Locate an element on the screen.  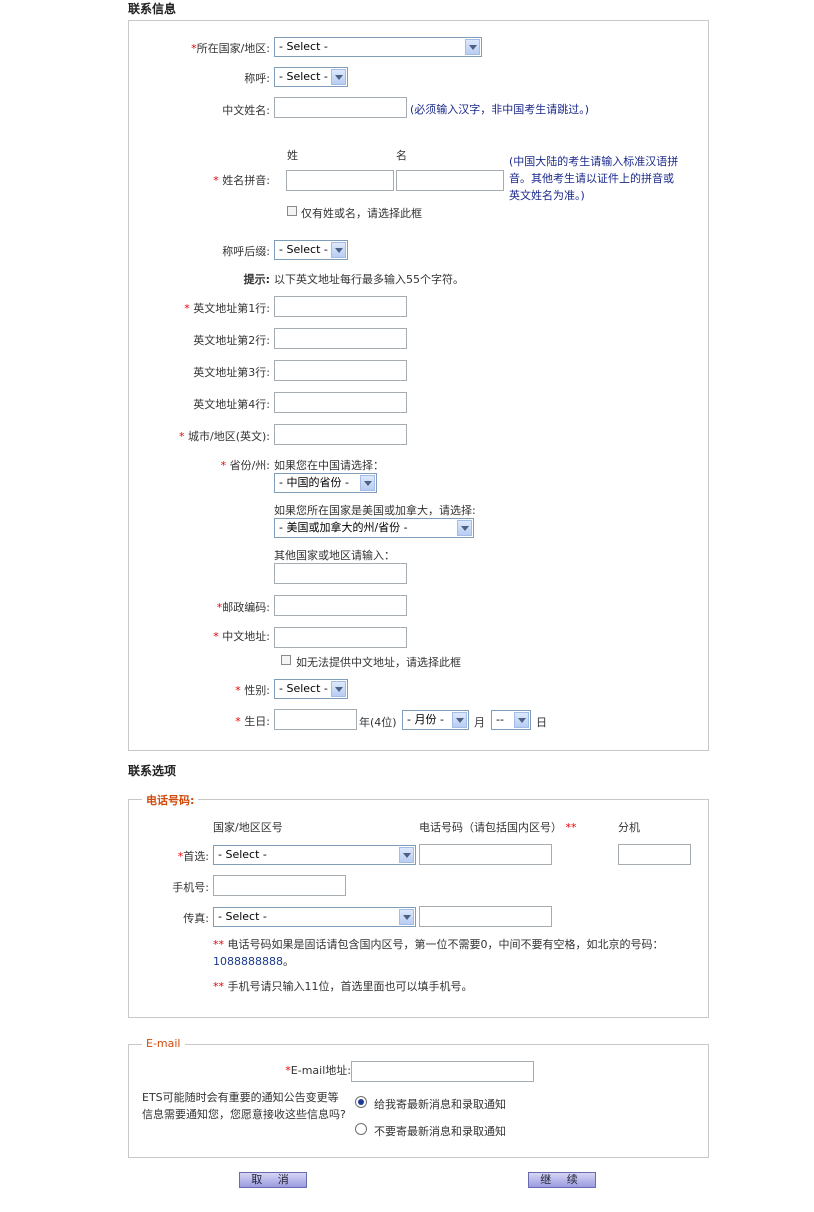
chinese-address-input is located at coordinates (340, 637).